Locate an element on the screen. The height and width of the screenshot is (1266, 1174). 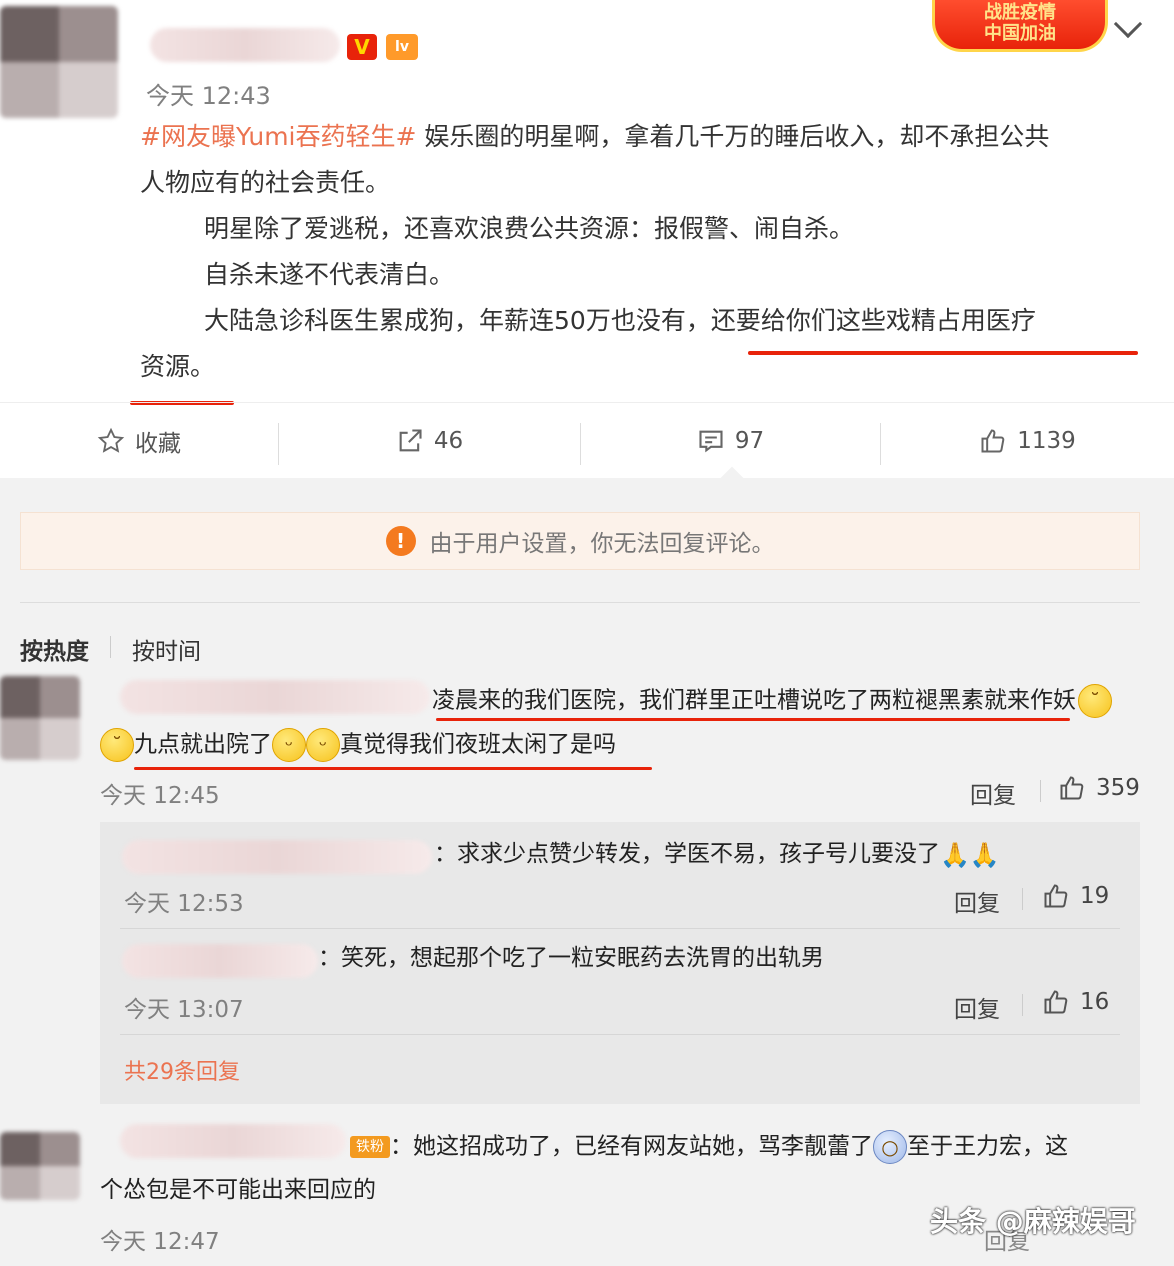
star-icon is located at coordinates (111, 440).